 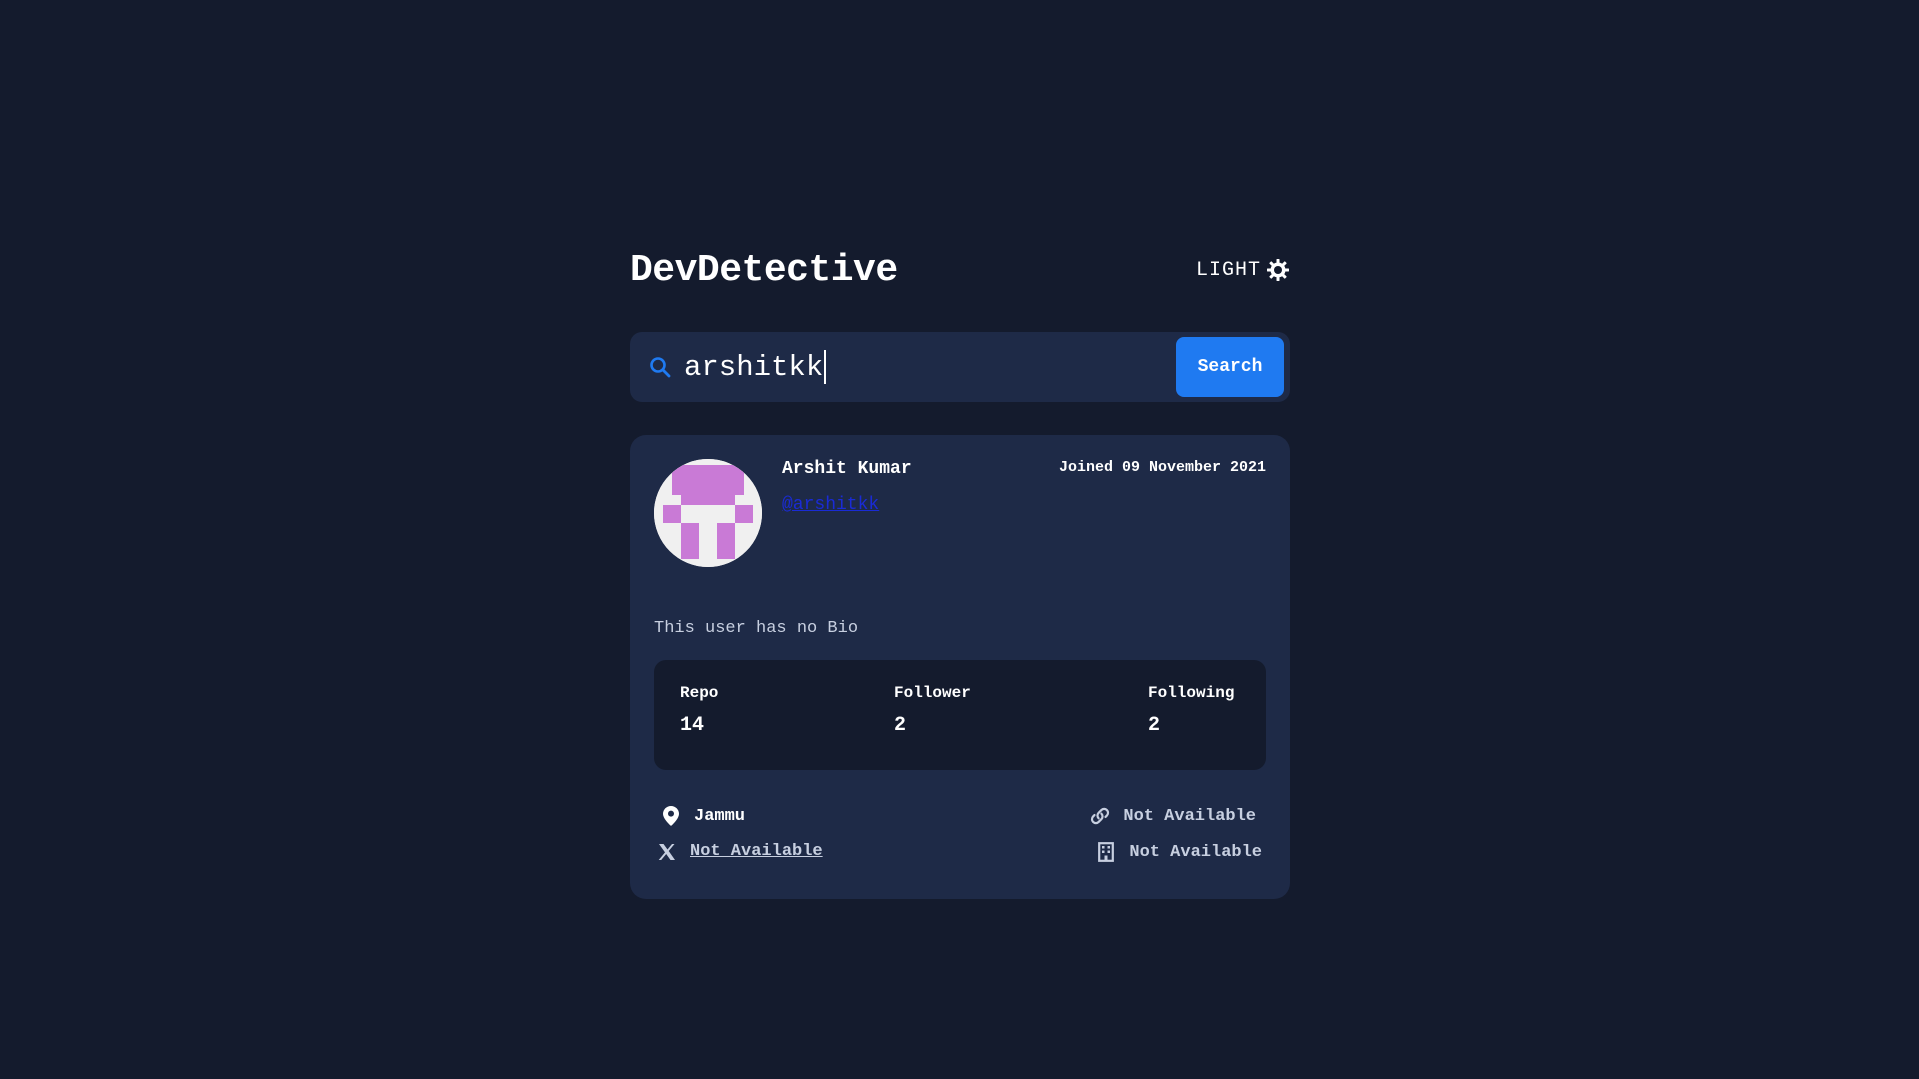 I want to click on search-input-value: arshitkk, so click(x=754, y=367).